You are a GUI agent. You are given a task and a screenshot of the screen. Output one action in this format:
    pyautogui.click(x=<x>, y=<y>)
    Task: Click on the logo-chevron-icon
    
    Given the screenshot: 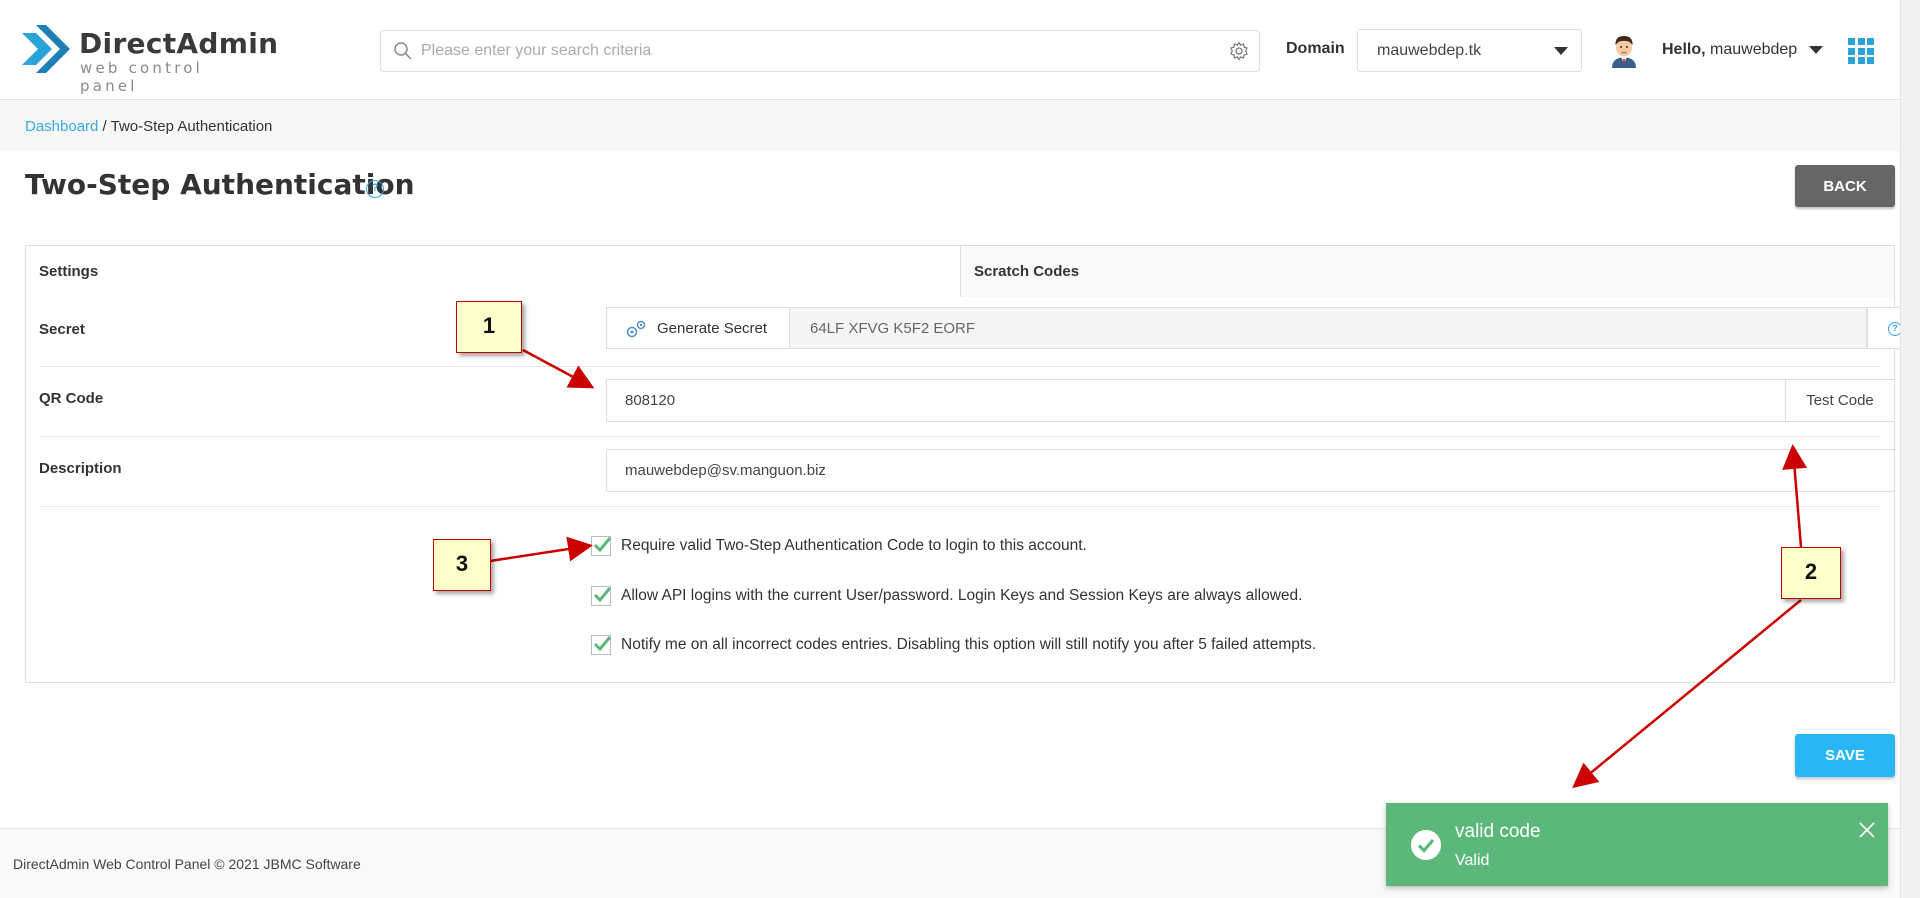 What is the action you would take?
    pyautogui.click(x=46, y=49)
    